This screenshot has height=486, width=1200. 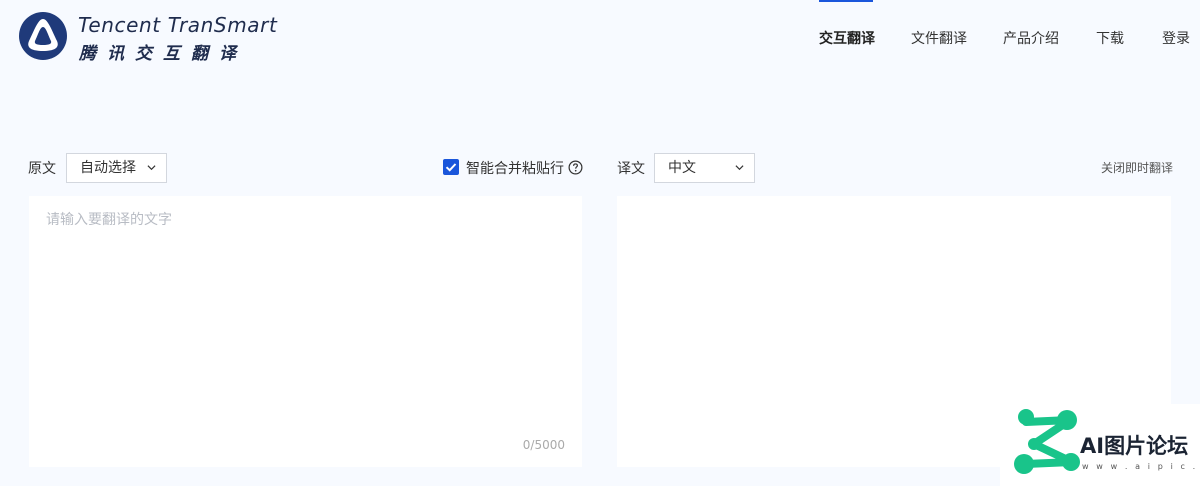 What do you see at coordinates (846, 1) in the screenshot?
I see `nav-active-indicator` at bounding box center [846, 1].